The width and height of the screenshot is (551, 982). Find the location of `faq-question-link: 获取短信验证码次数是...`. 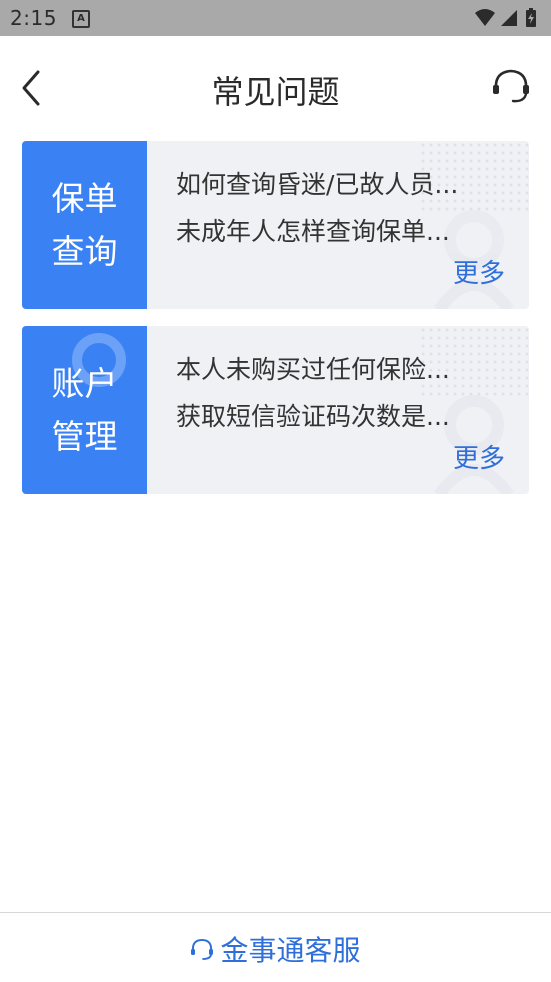

faq-question-link: 获取短信验证码次数是... is located at coordinates (313, 415).